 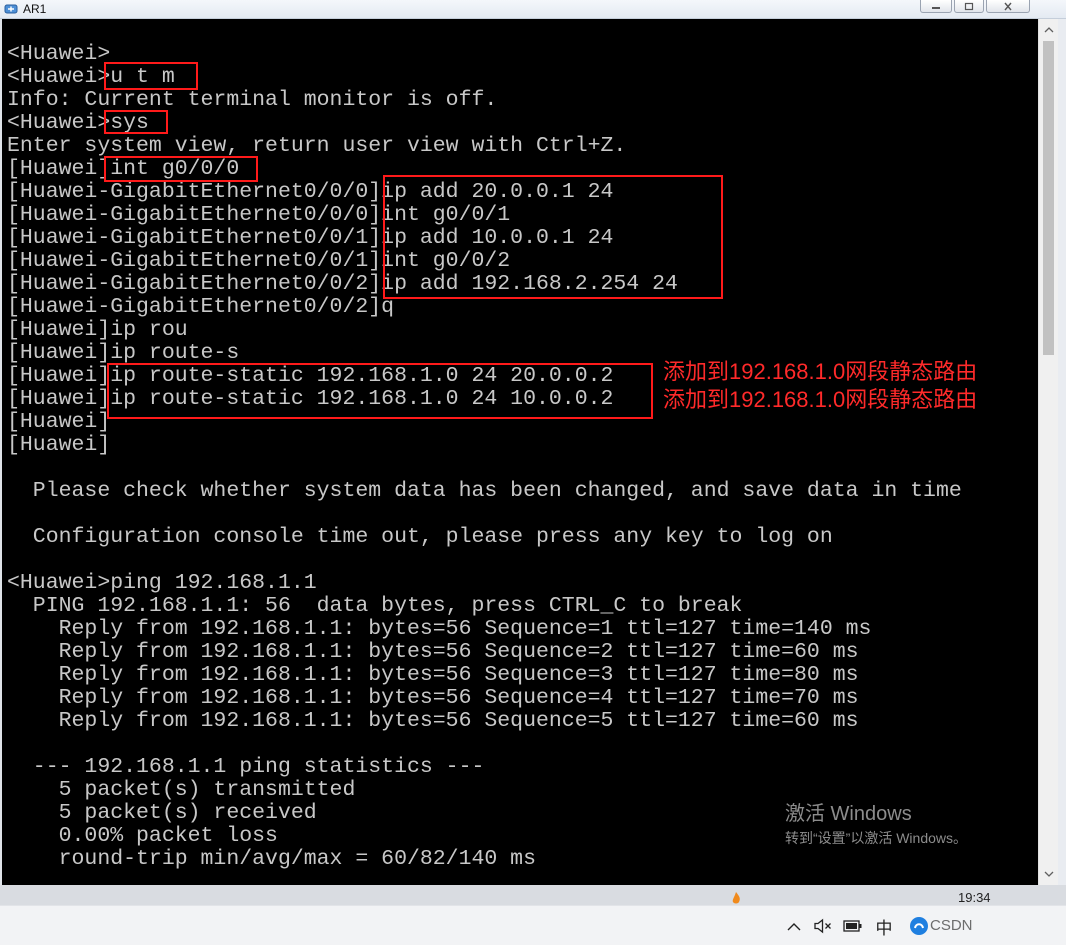 I want to click on show-hidden-icons-button, so click(x=794, y=926).